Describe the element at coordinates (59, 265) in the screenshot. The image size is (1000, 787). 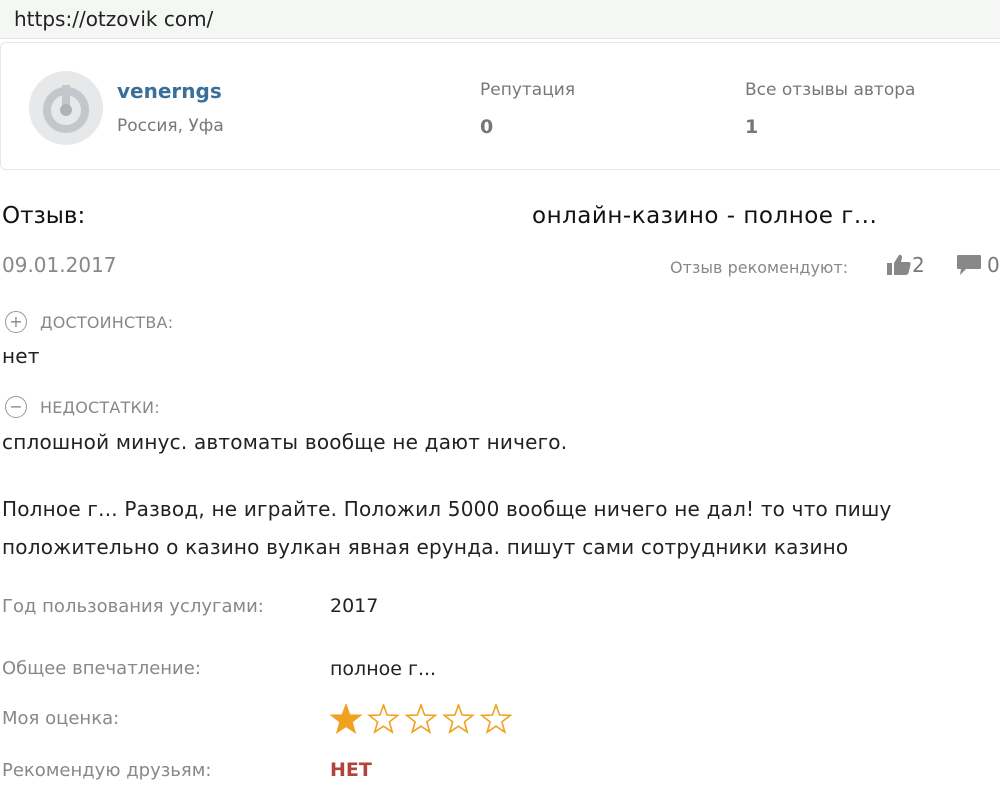
I see `review-date: 09.01.2017` at that location.